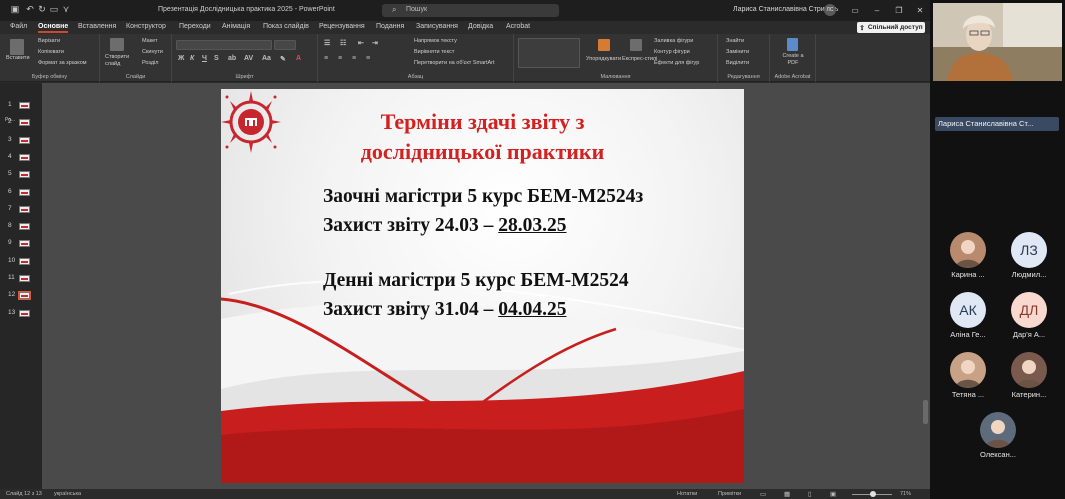 Image resolution: width=1065 pixels, height=499 pixels. I want to click on tab-review: Рецензування, so click(342, 26).